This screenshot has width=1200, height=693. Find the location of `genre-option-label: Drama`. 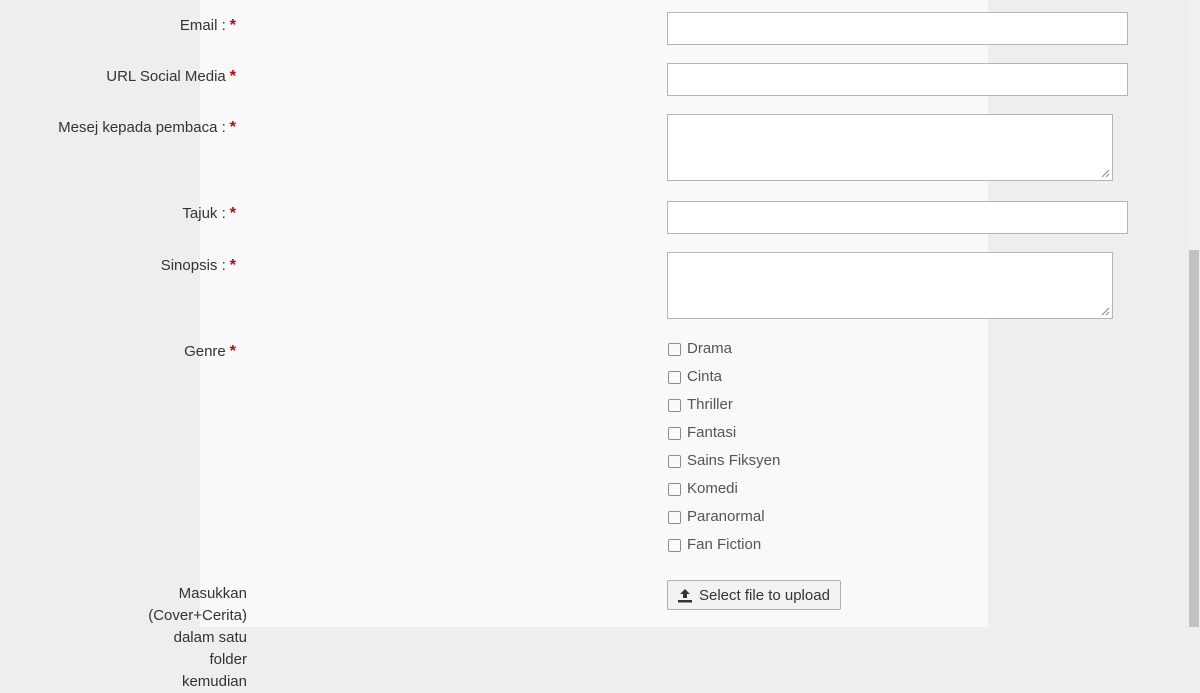

genre-option-label: Drama is located at coordinates (710, 348).